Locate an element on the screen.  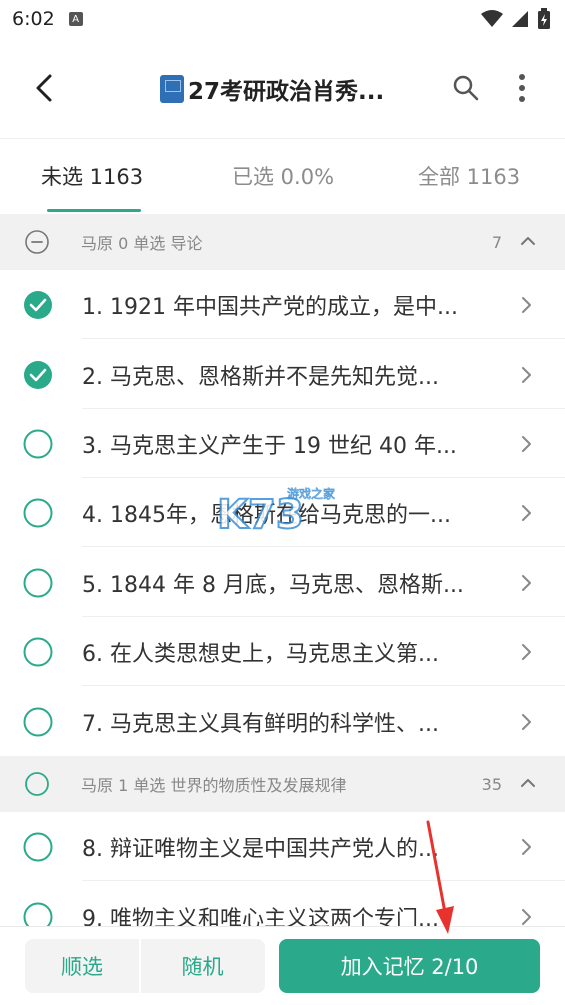
group-title: 马原 0 单选 导论 is located at coordinates (142, 243).